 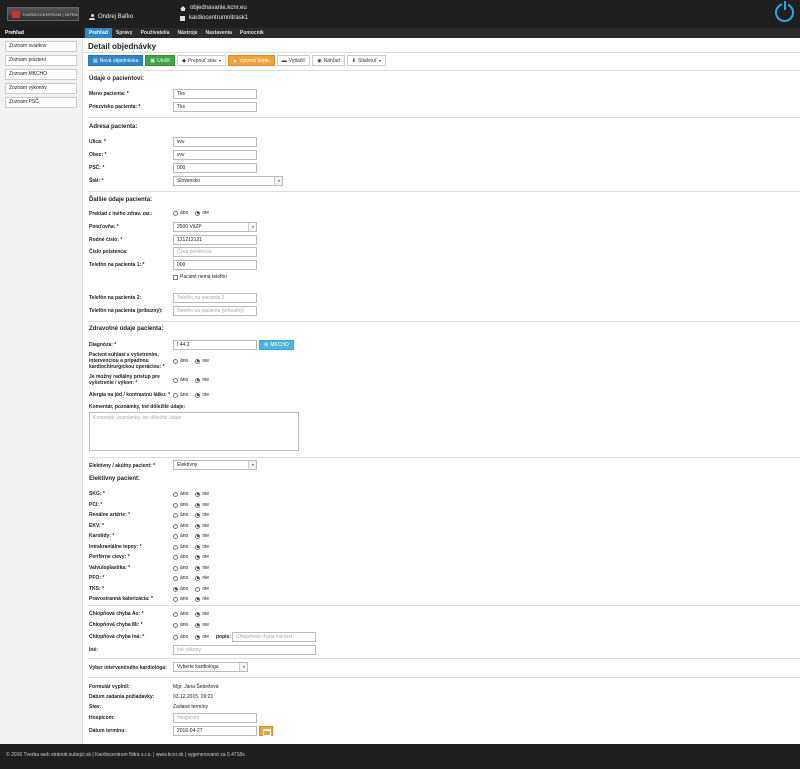 What do you see at coordinates (116, 60) in the screenshot?
I see `new-order-button: ▤ Nová objednávka` at bounding box center [116, 60].